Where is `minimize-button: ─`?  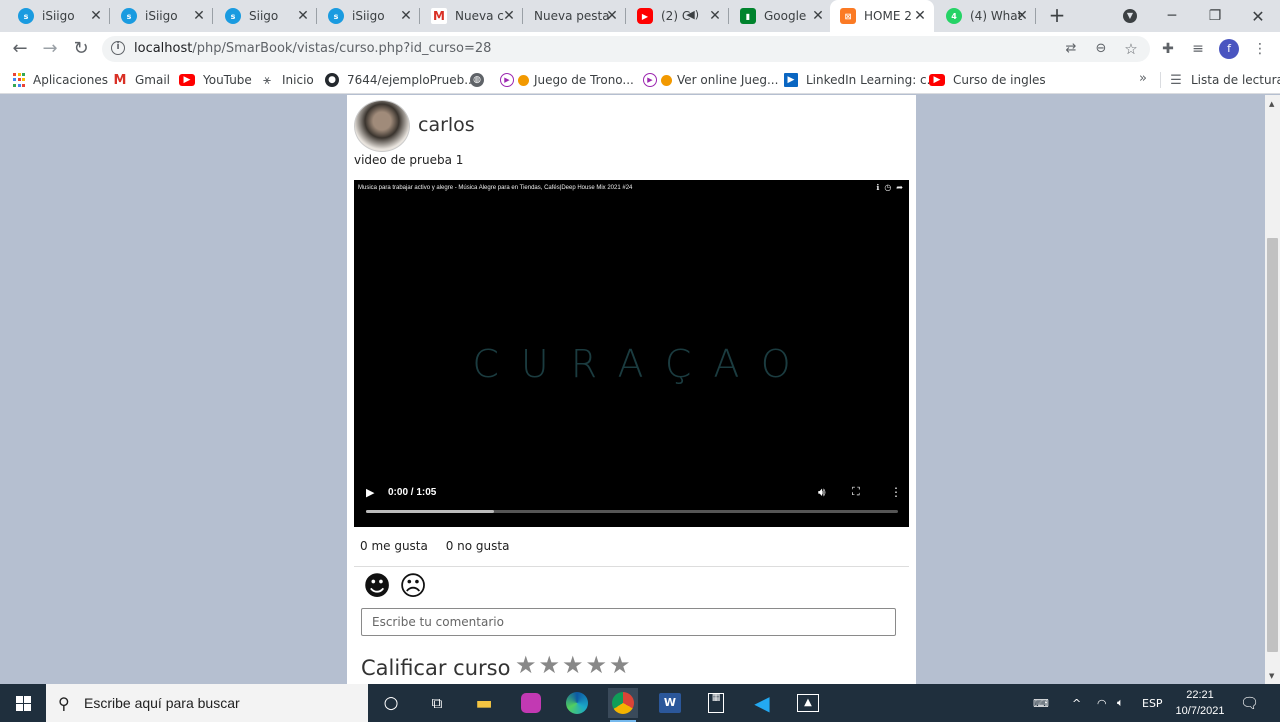 minimize-button: ─ is located at coordinates (1172, 16).